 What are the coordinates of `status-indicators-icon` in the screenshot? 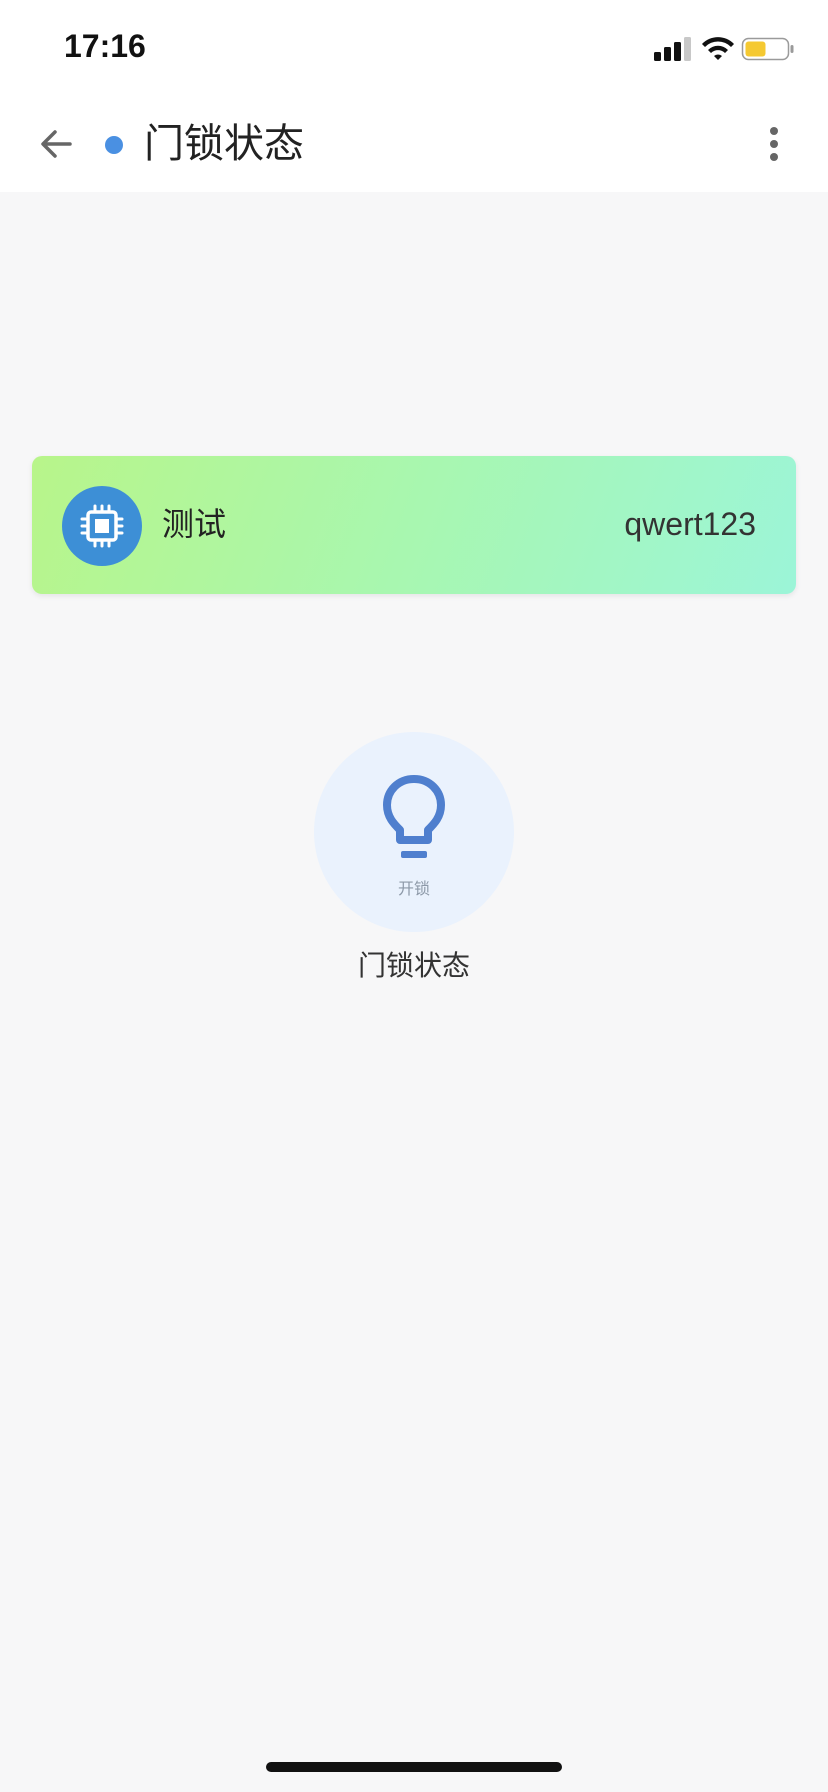 It's located at (724, 49).